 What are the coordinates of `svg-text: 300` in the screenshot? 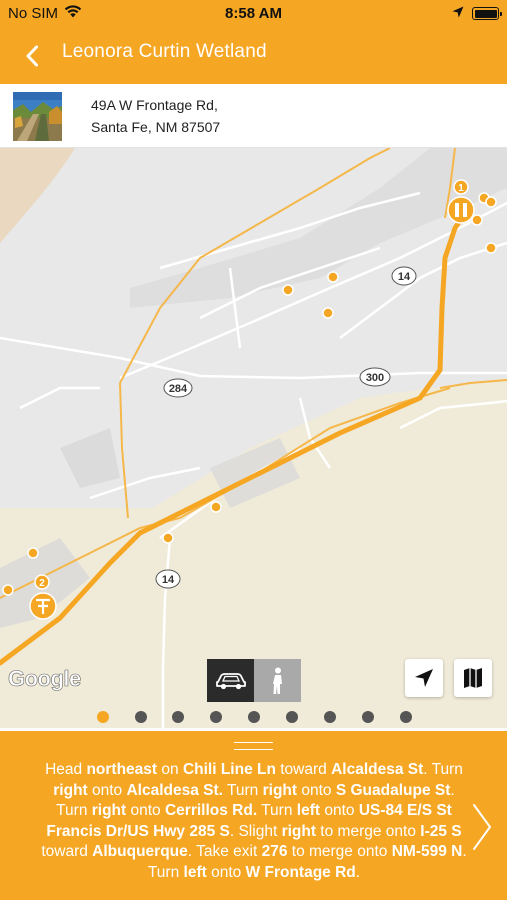 It's located at (375, 378).